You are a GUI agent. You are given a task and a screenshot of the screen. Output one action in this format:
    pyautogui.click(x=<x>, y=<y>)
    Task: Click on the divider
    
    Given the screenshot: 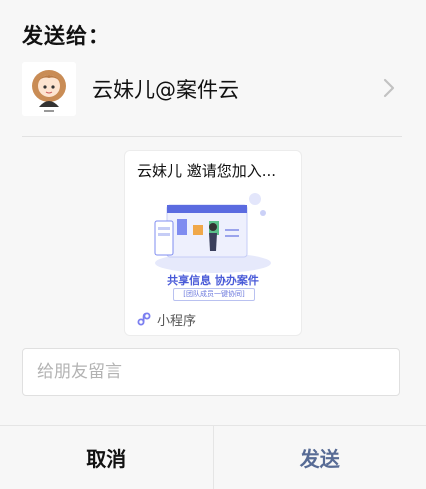 What is the action you would take?
    pyautogui.click(x=212, y=136)
    